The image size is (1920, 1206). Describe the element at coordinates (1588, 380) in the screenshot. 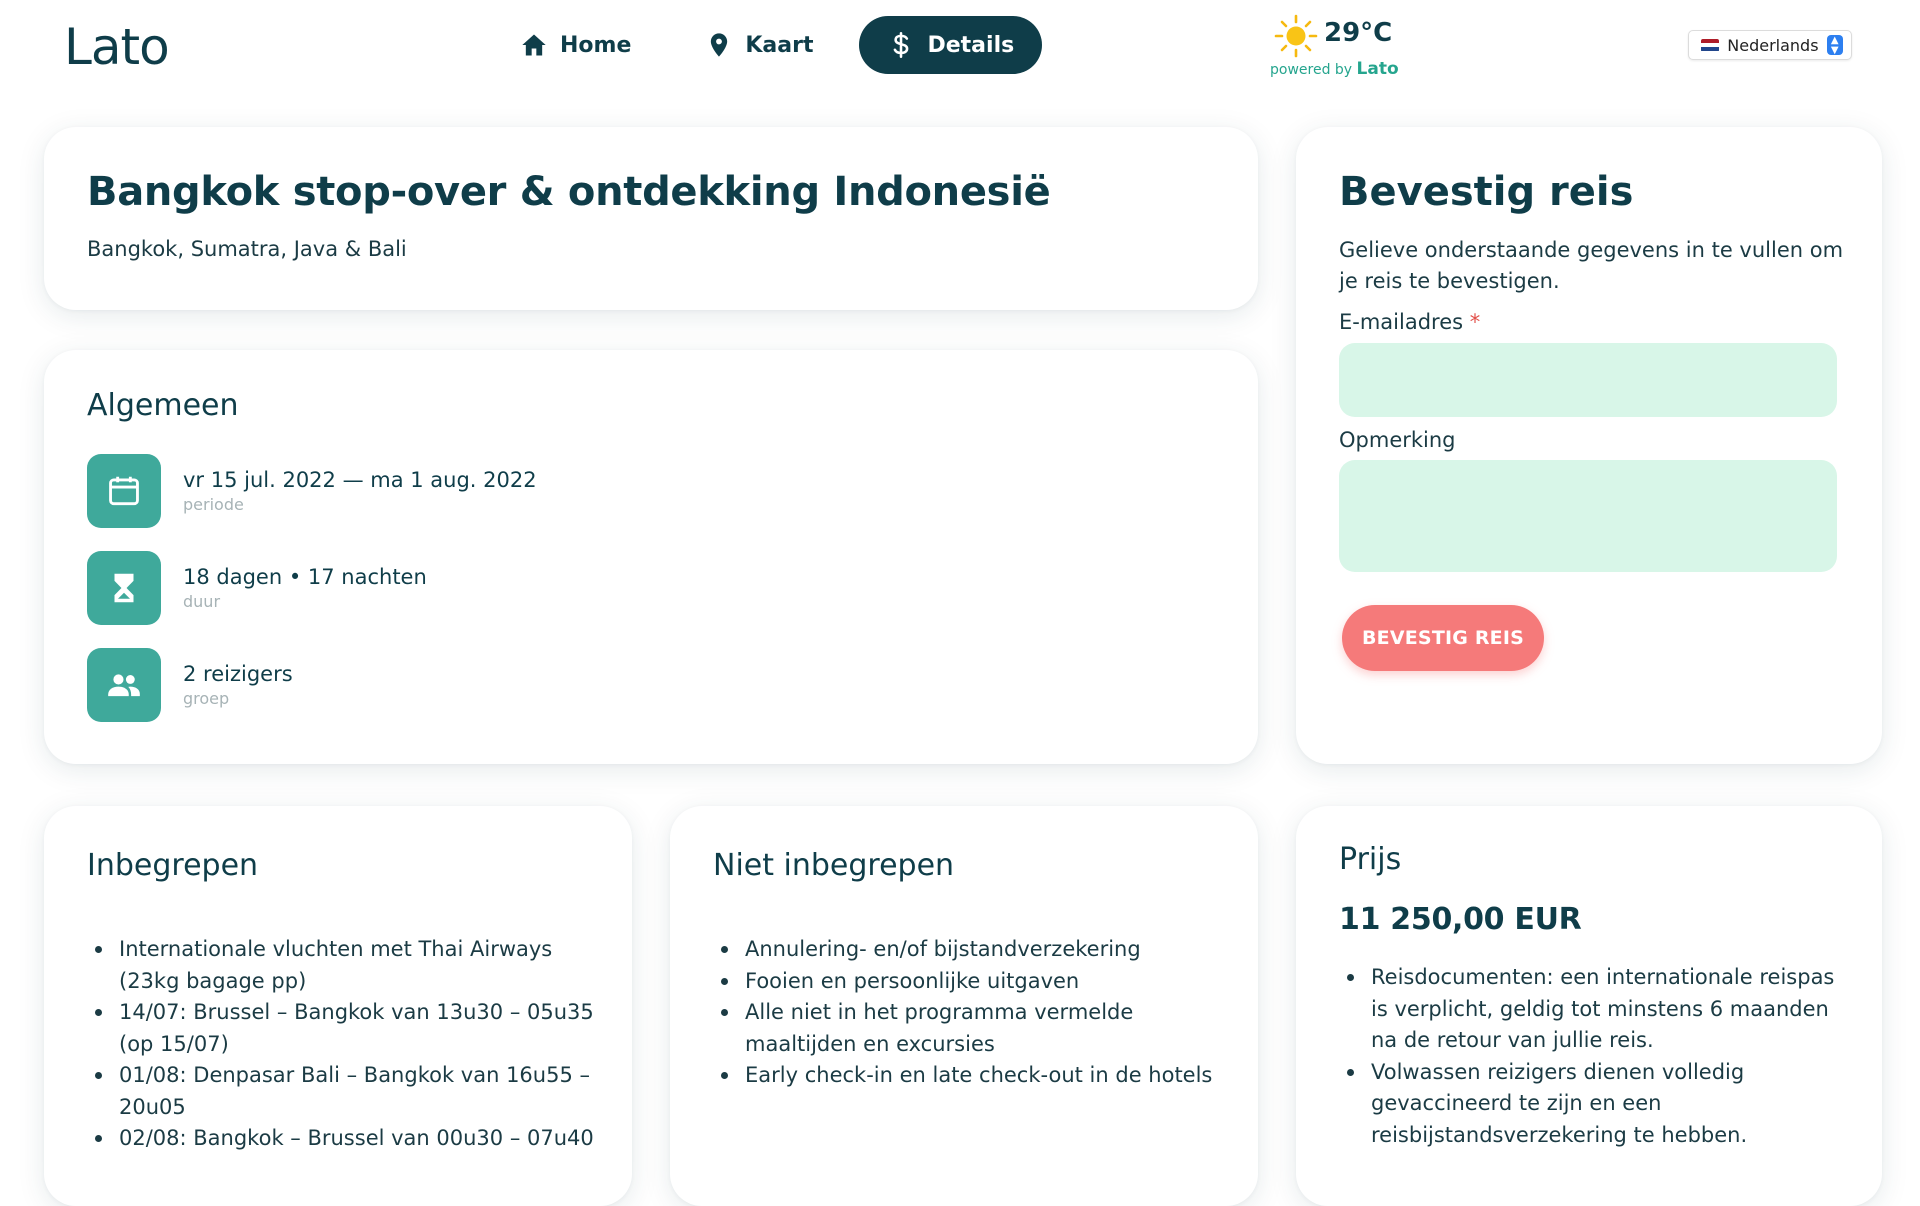

I see `email-field` at that location.